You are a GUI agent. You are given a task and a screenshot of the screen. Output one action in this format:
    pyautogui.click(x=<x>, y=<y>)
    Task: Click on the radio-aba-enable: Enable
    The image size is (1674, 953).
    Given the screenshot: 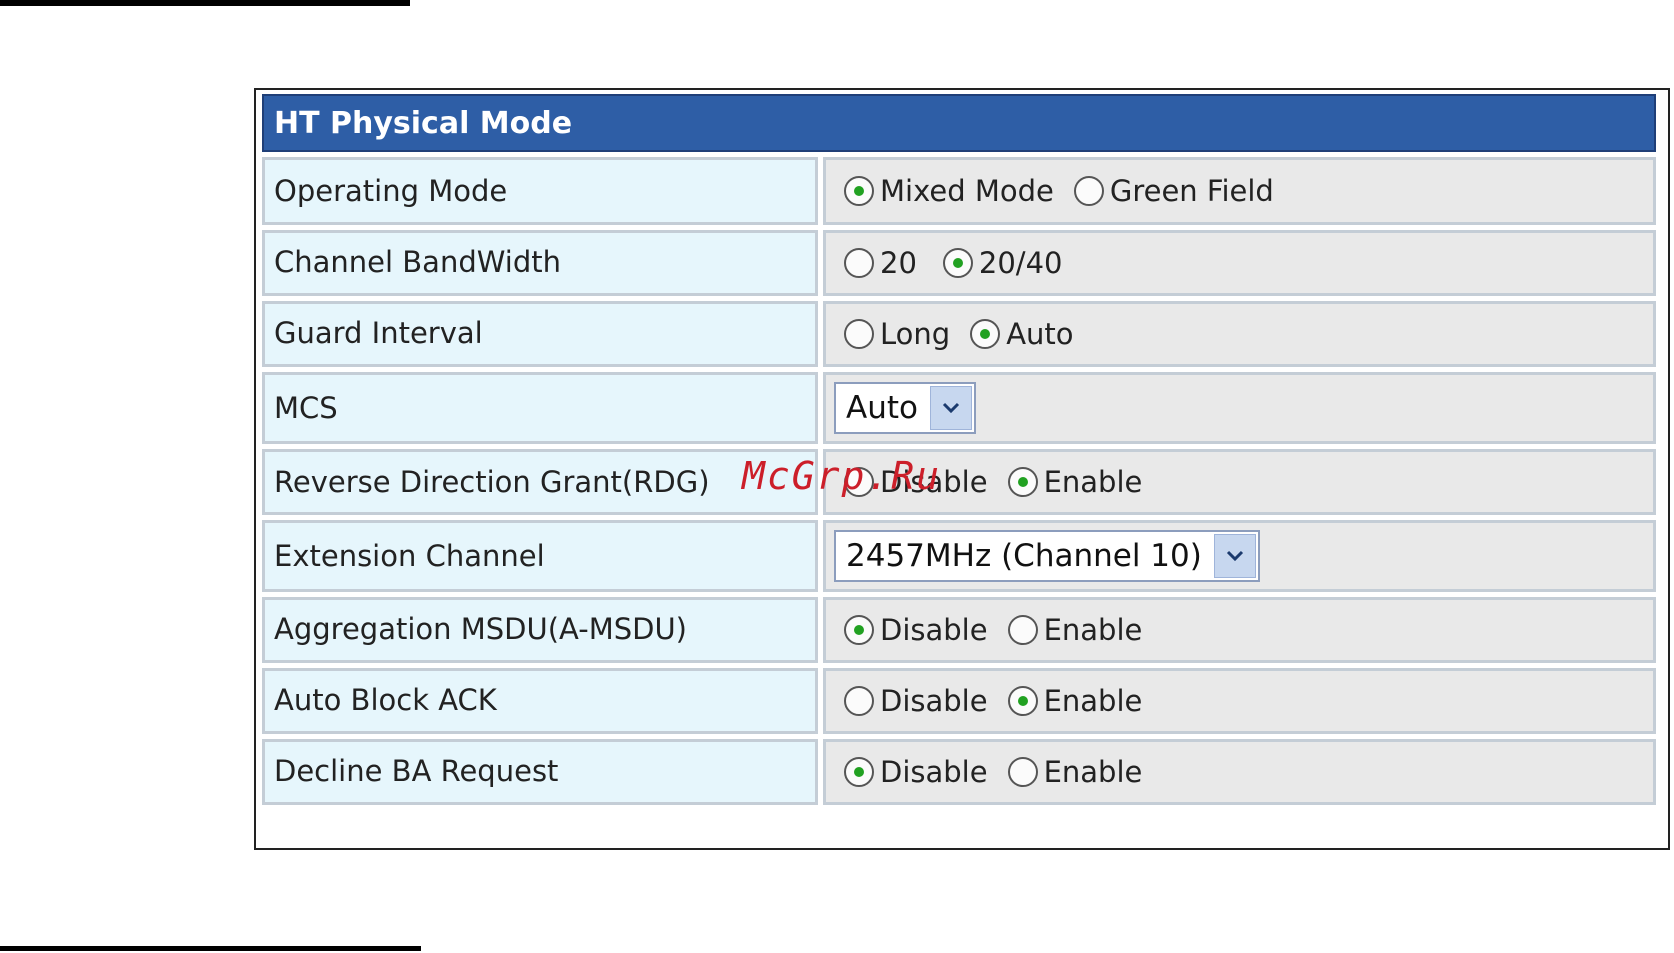 What is the action you would take?
    pyautogui.click(x=1075, y=701)
    